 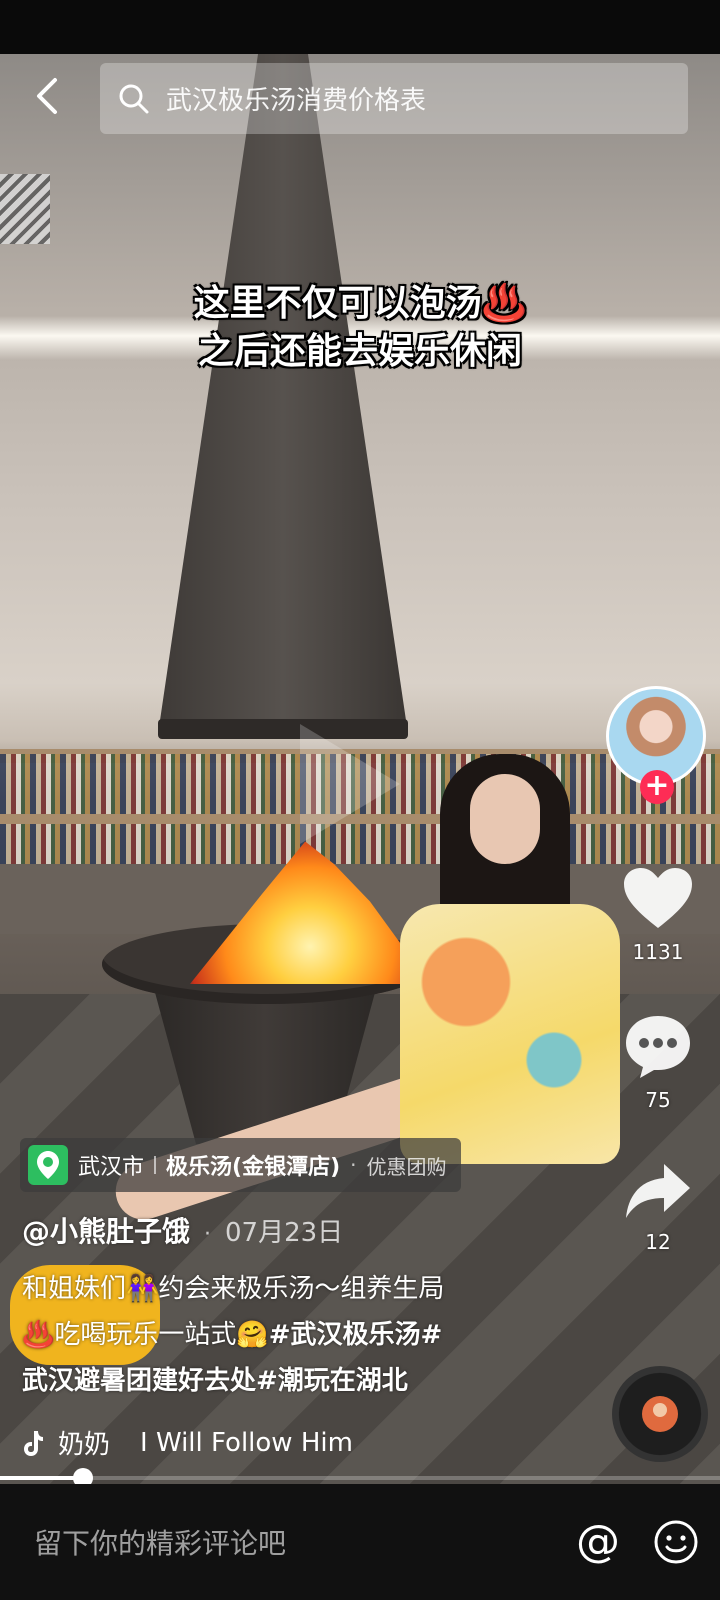 What do you see at coordinates (406, 1166) in the screenshot?
I see `poi-deal: 优惠团购` at bounding box center [406, 1166].